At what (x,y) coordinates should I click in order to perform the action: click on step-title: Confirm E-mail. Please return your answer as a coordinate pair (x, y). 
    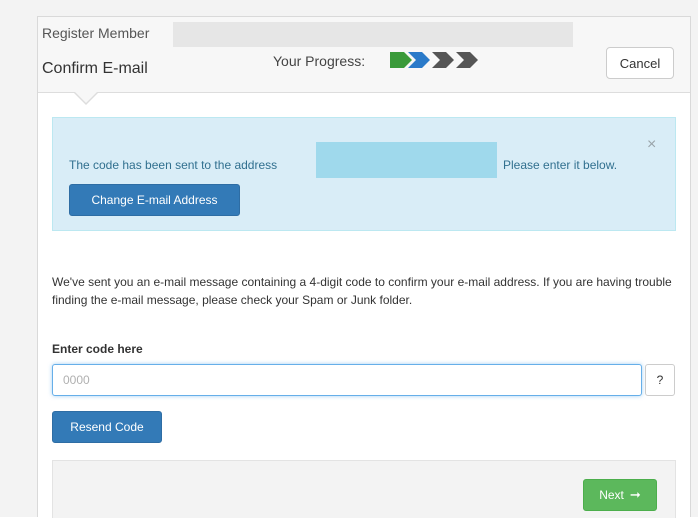
    Looking at the image, I should click on (95, 68).